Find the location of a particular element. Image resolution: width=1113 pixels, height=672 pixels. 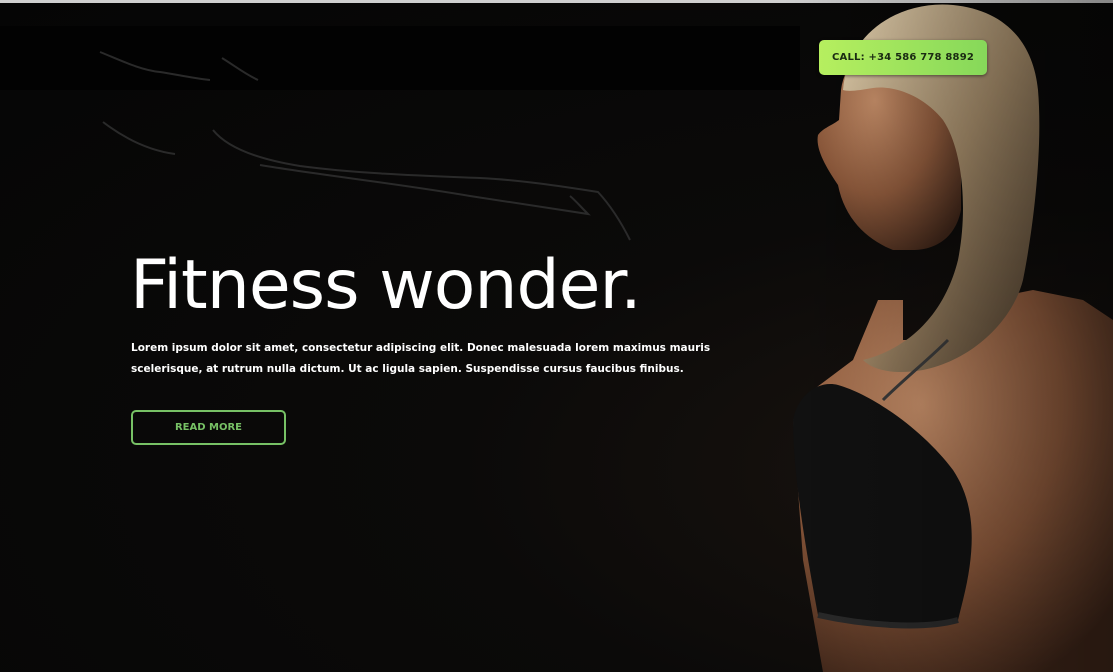

scribble-icon is located at coordinates (365, 146).